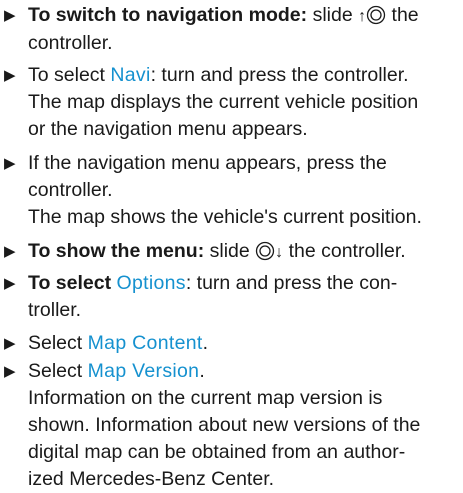 This screenshot has width=463, height=493. Describe the element at coordinates (151, 479) in the screenshot. I see `step-text: ized Mercedes-Benz Center.` at that location.